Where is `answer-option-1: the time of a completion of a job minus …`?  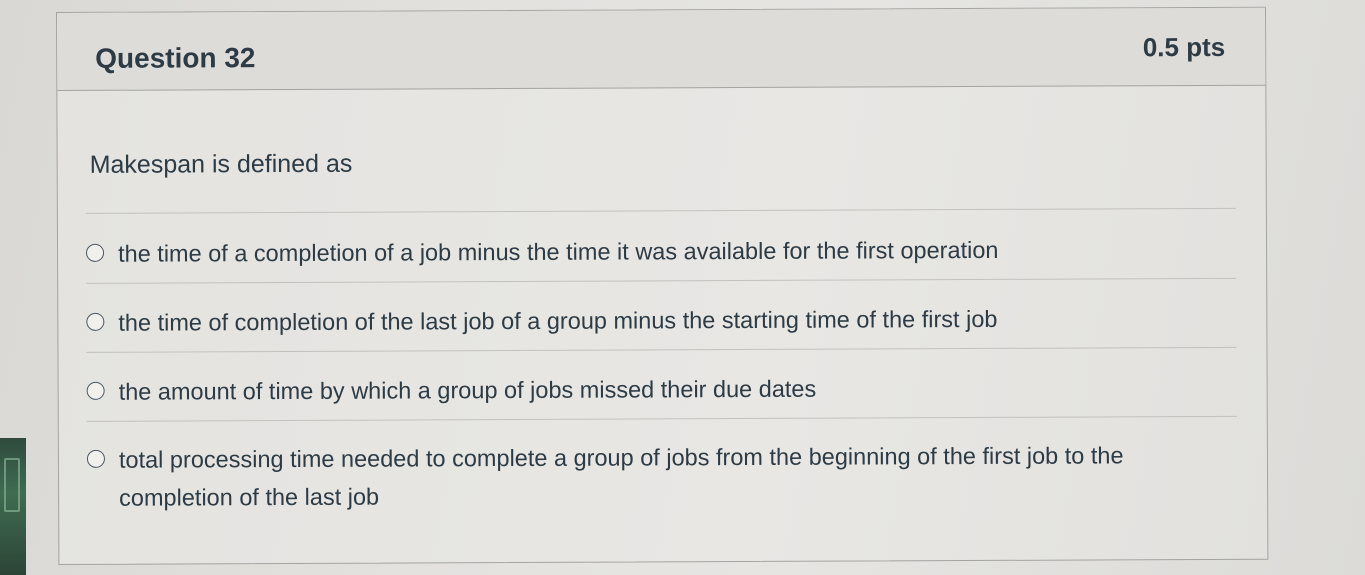
answer-option-1: the time of a completion of a job minus … is located at coordinates (656, 251).